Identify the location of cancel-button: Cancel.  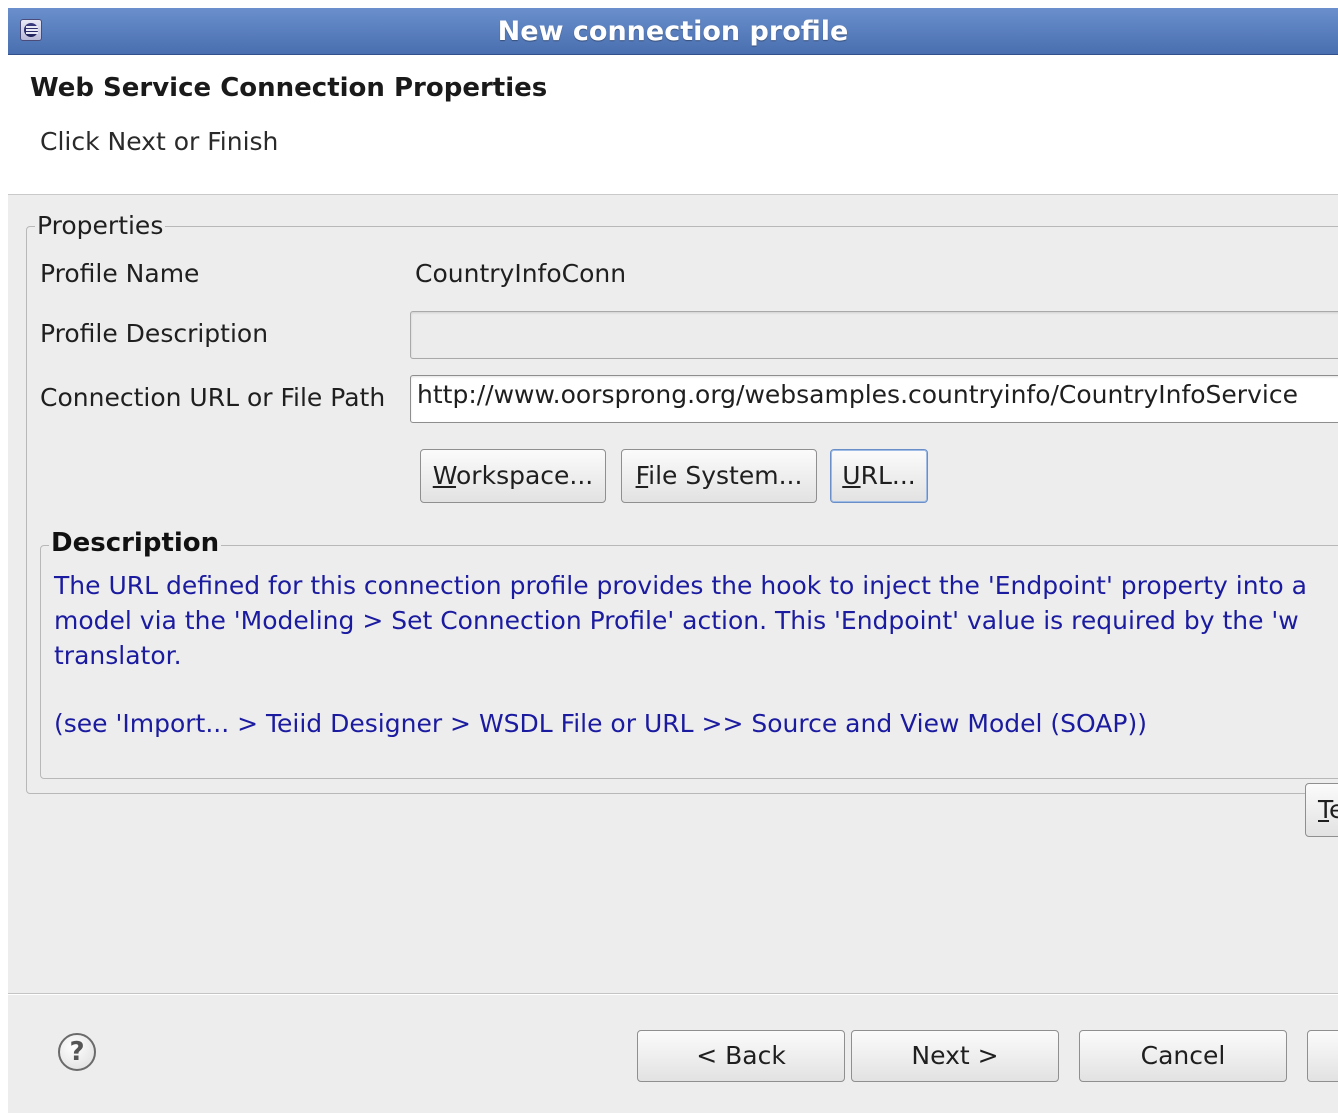
(1183, 1056).